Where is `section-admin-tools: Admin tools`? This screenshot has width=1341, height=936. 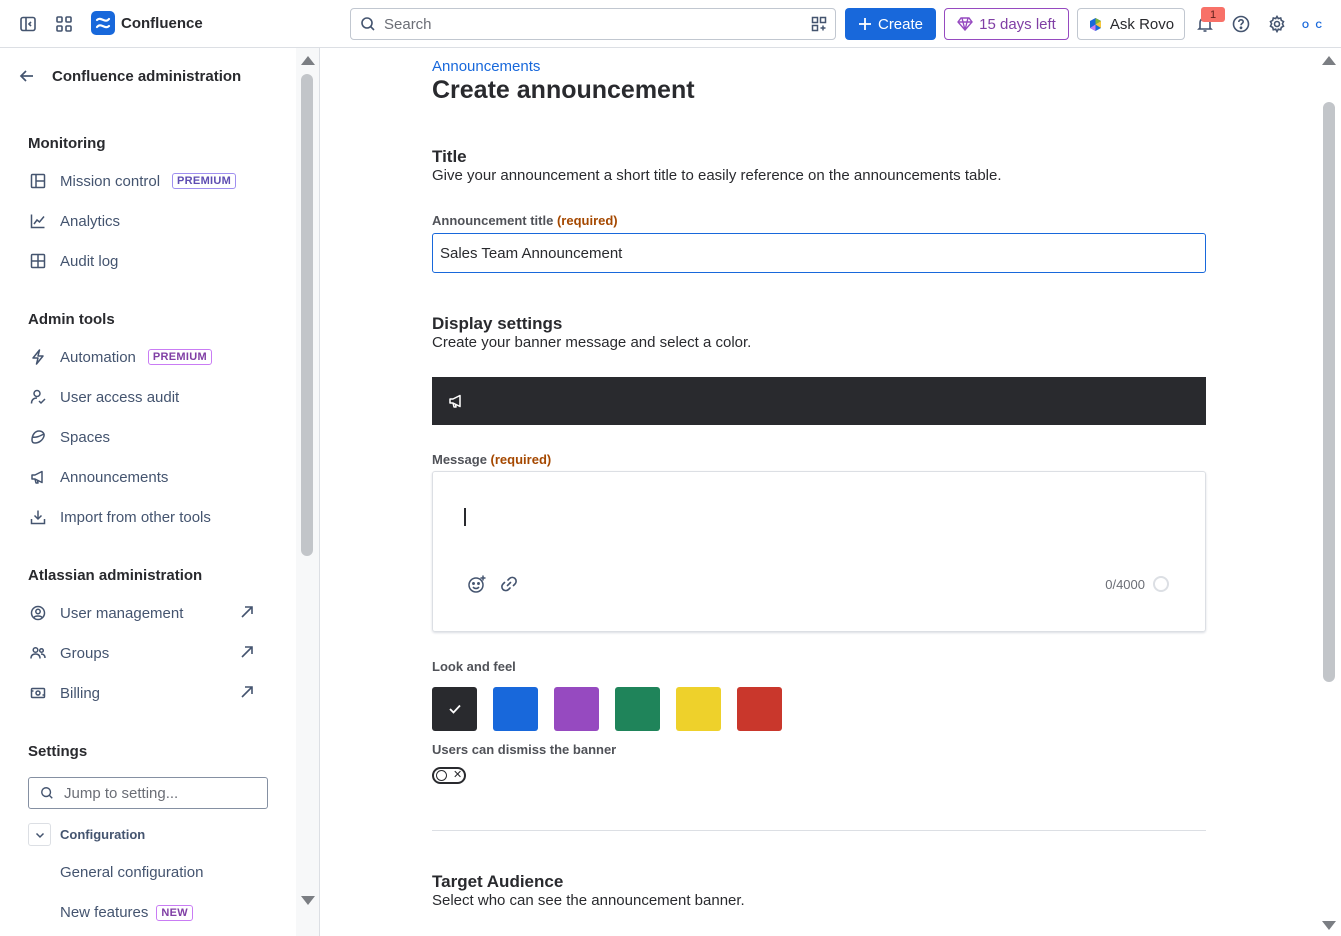 section-admin-tools: Admin tools is located at coordinates (71, 319).